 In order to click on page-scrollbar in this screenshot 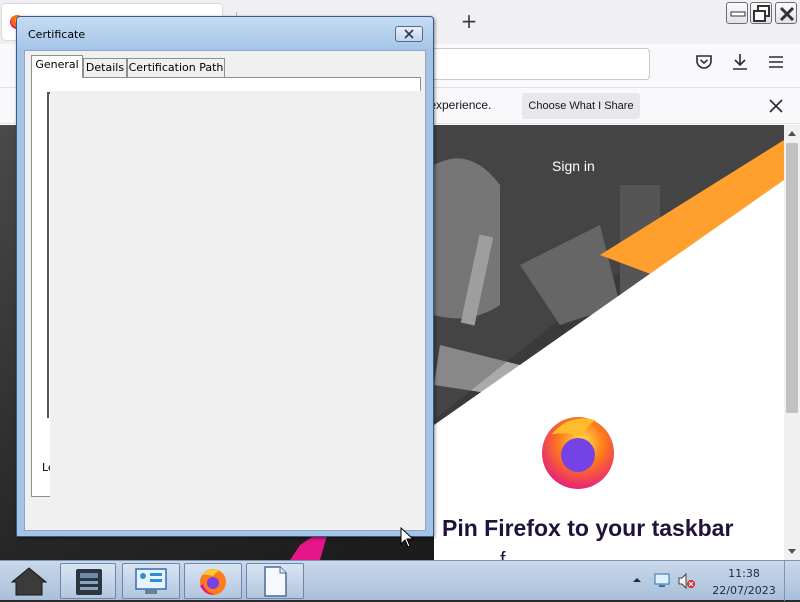, I will do `click(792, 342)`.